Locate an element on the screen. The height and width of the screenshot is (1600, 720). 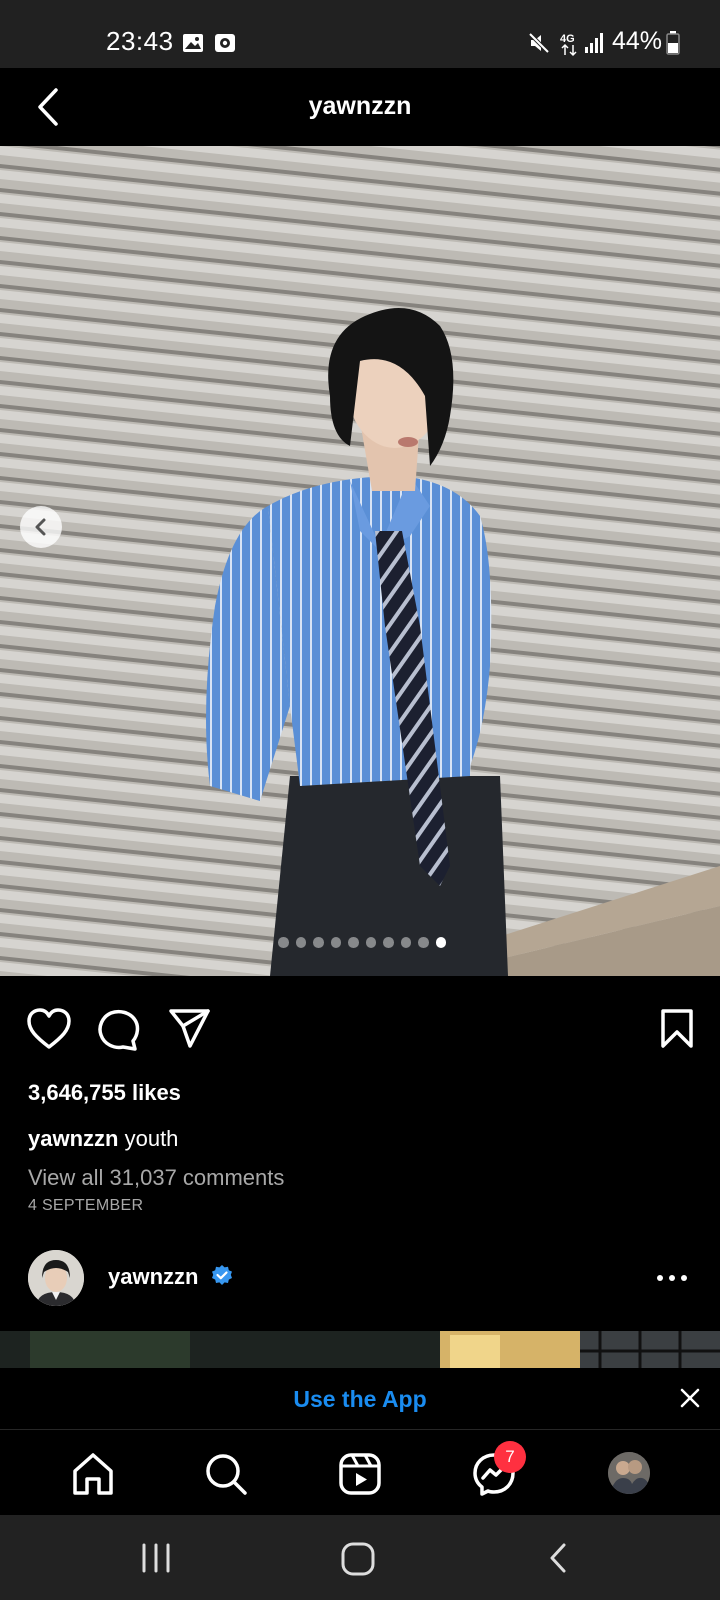
carousel-prev-button is located at coordinates (41, 527).